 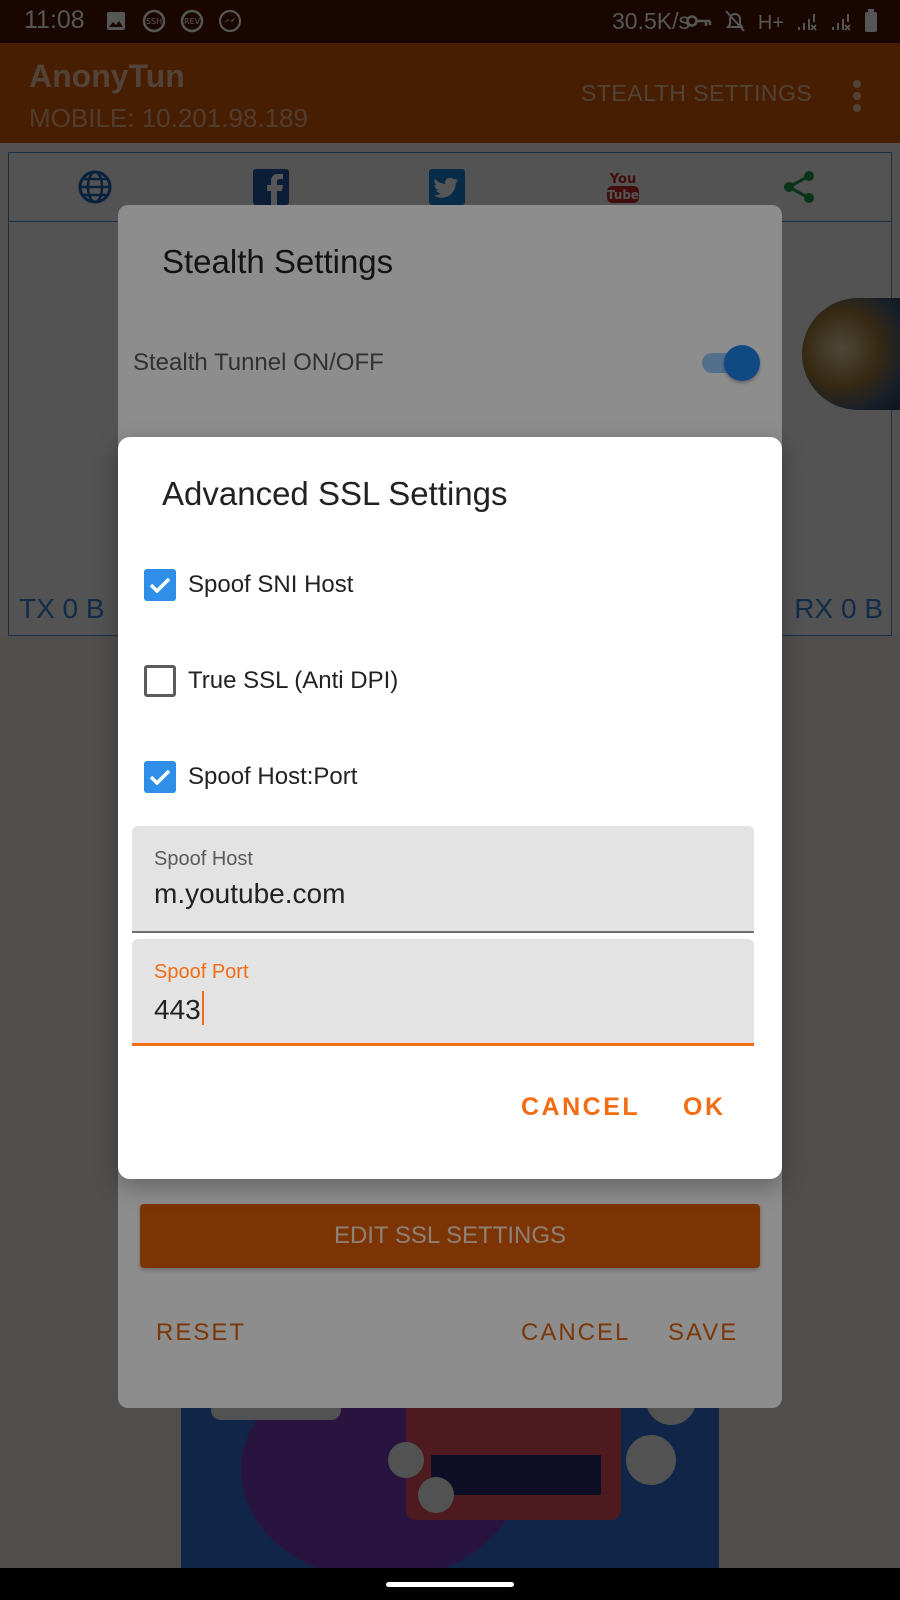 I want to click on spoof-host-field: Spoof Host m.youtube.com, so click(x=443, y=879).